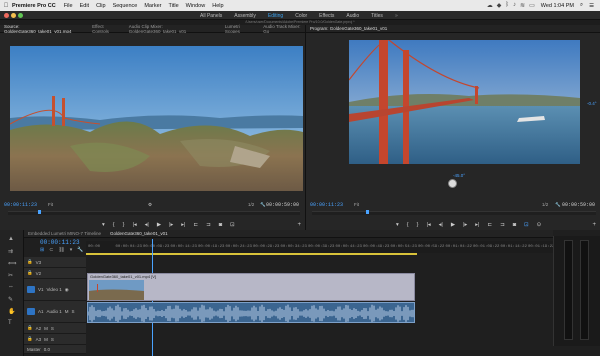 The width and height of the screenshot is (600, 356). What do you see at coordinates (558, 205) in the screenshot?
I see `program-wrench-icon: 🔧` at bounding box center [558, 205].